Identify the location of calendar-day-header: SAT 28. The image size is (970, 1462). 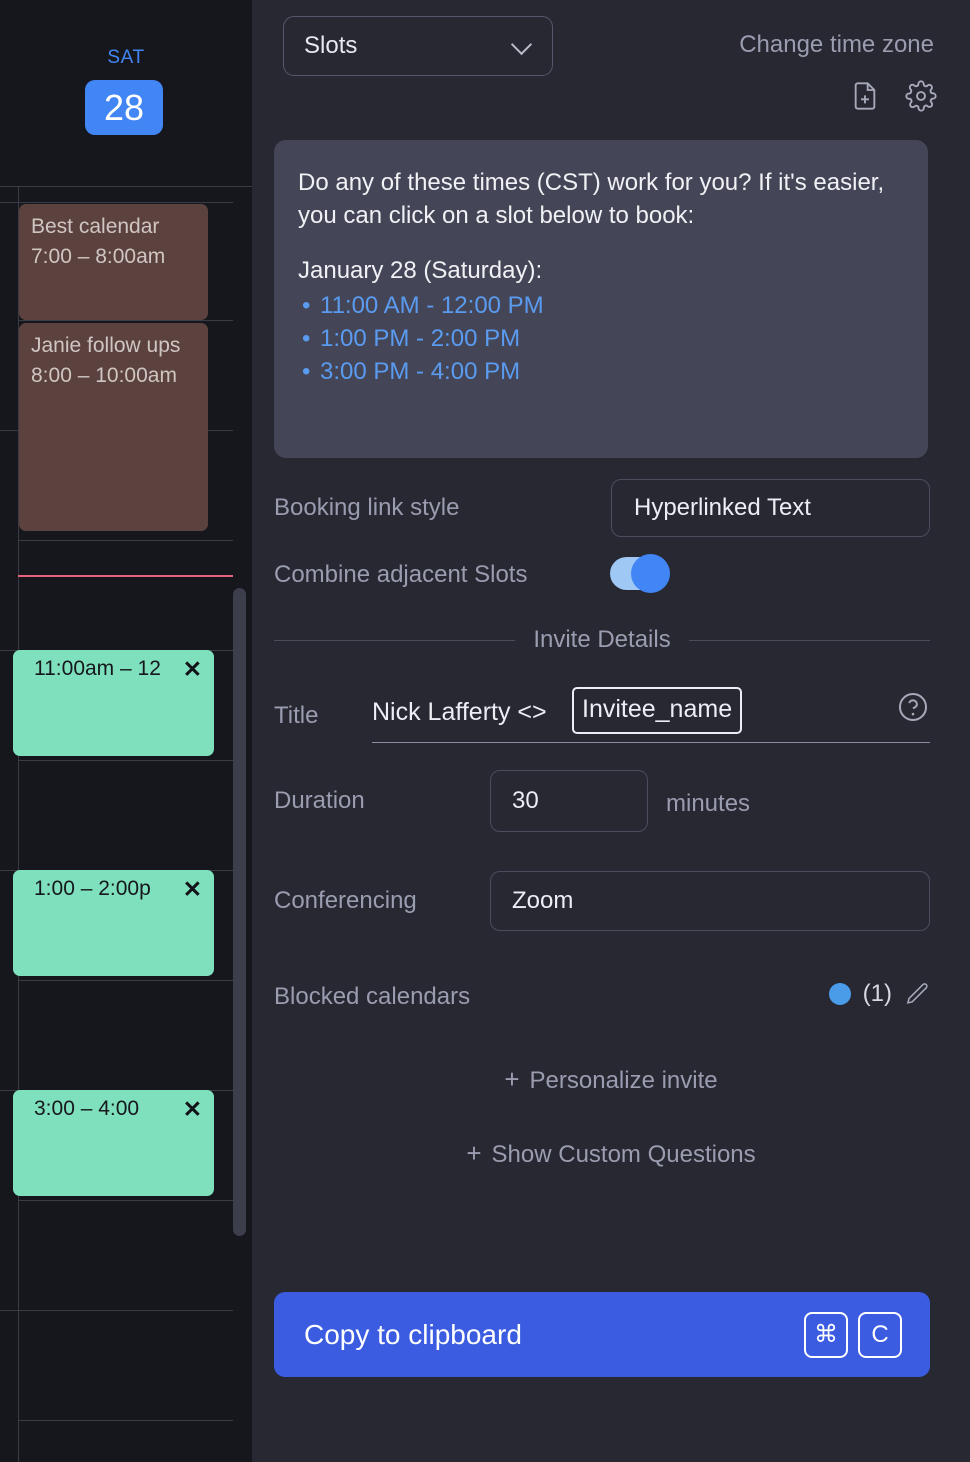
(126, 93).